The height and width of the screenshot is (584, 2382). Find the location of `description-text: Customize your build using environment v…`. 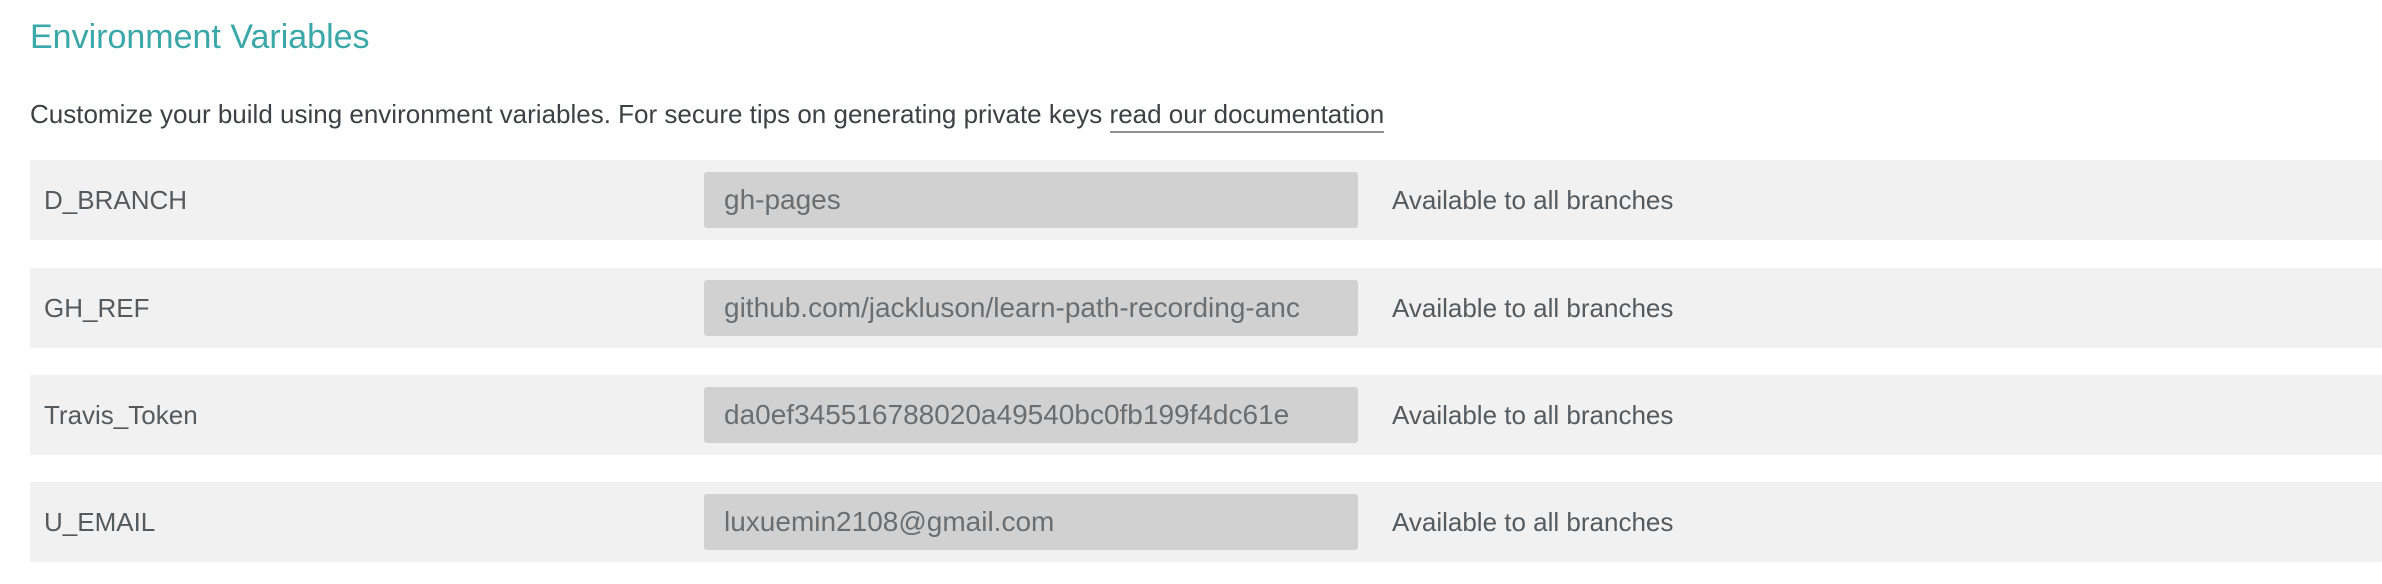

description-text: Customize your build using environment v… is located at coordinates (570, 114).